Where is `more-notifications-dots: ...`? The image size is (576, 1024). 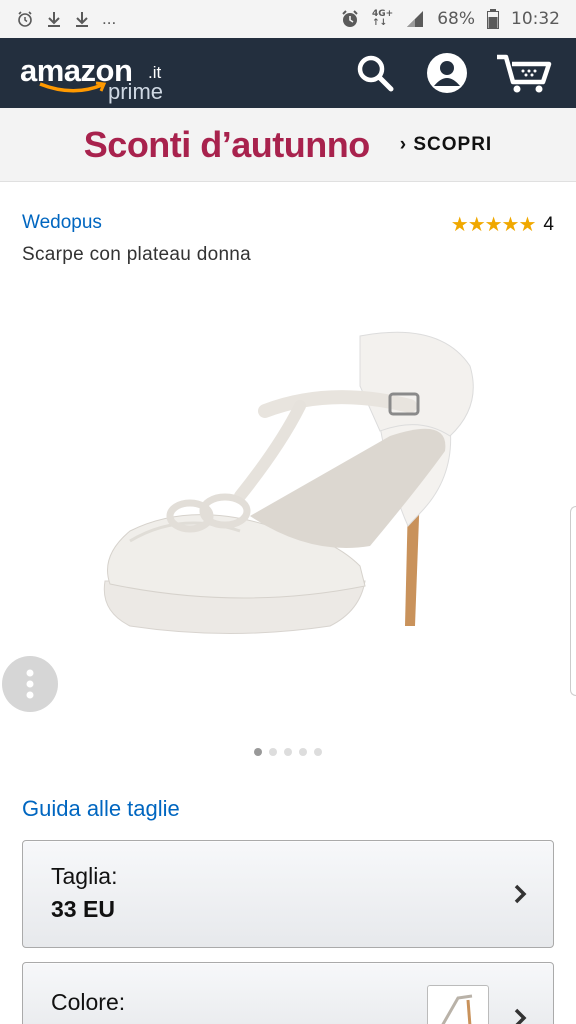
more-notifications-dots: ... is located at coordinates (109, 18).